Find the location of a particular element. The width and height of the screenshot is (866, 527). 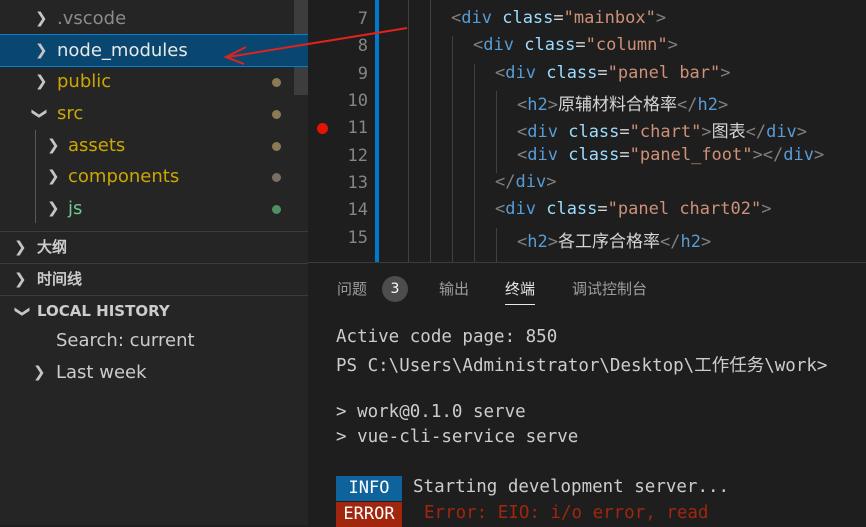

tree-item-label: .vscode is located at coordinates (92, 18).